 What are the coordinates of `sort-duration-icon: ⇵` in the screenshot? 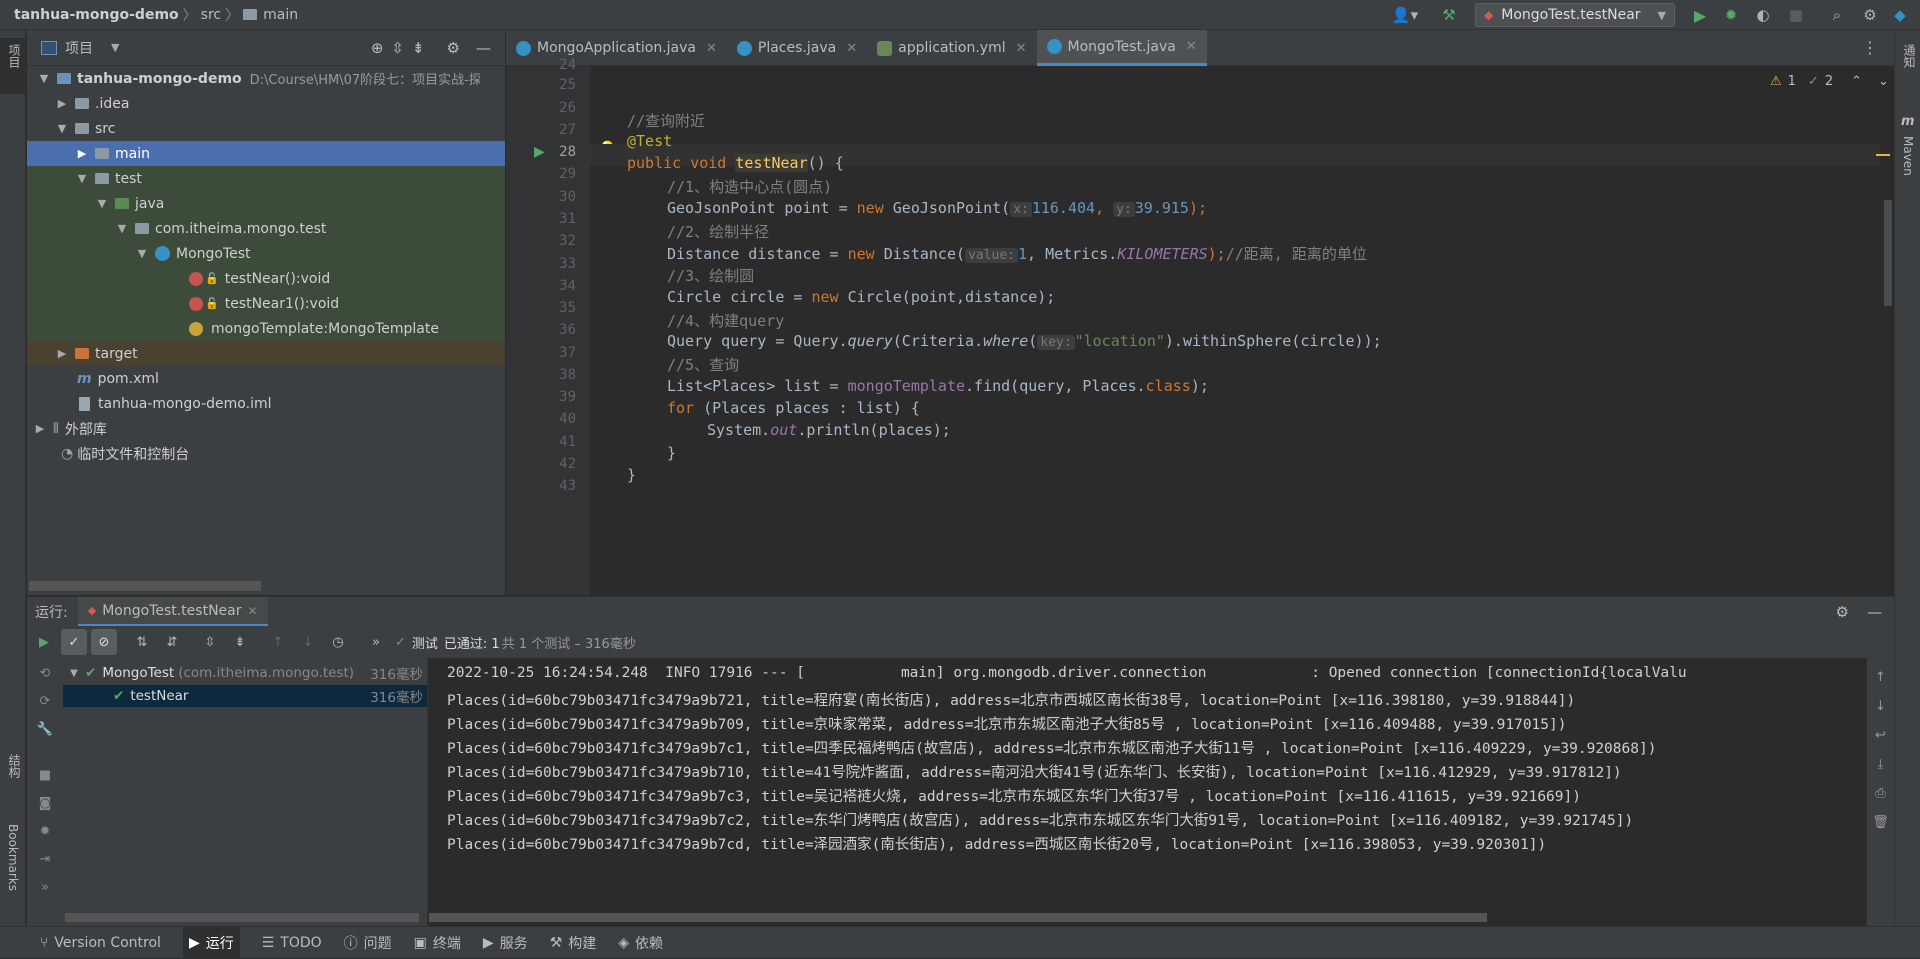 It's located at (172, 642).